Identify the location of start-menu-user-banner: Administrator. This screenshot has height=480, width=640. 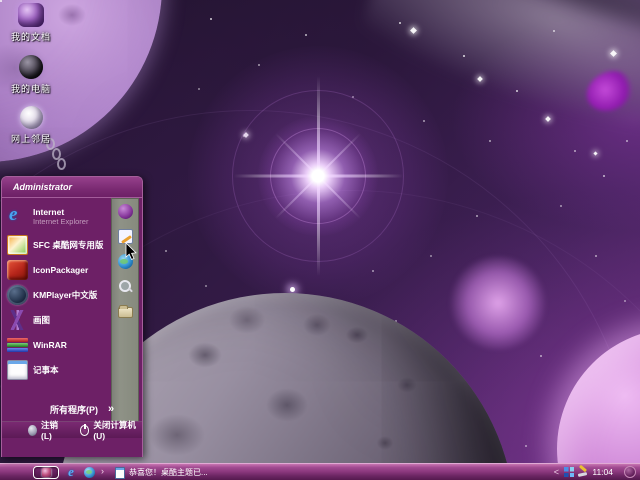
(72, 187).